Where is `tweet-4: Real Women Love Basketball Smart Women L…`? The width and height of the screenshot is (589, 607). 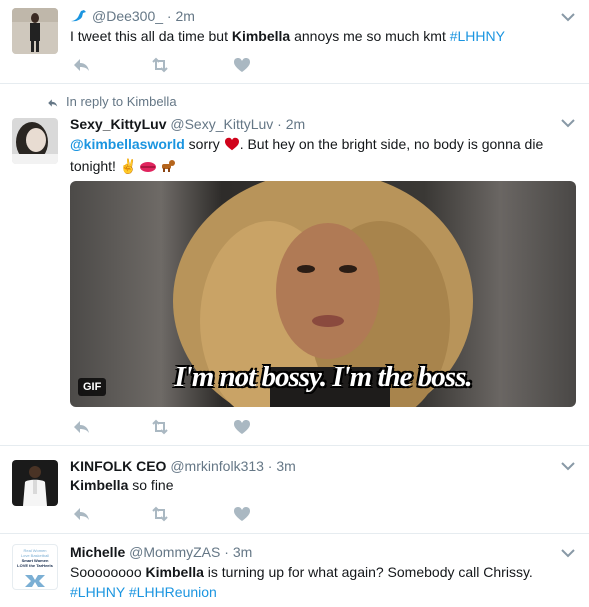 tweet-4: Real Women Love Basketball Smart Women L… is located at coordinates (294, 570).